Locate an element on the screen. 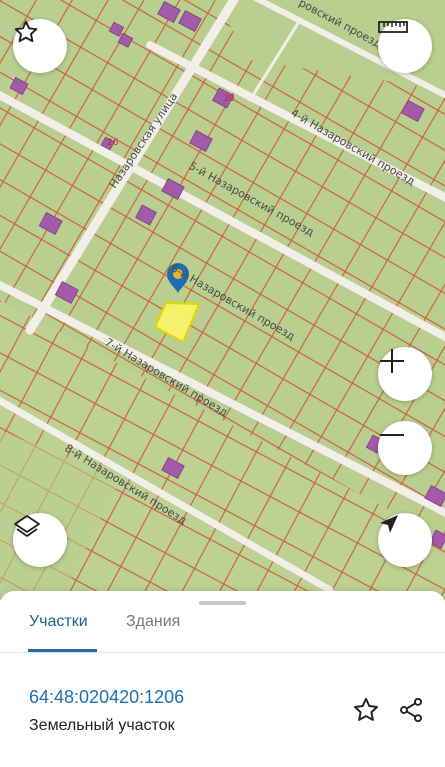  house-number: 26 is located at coordinates (113, 143).